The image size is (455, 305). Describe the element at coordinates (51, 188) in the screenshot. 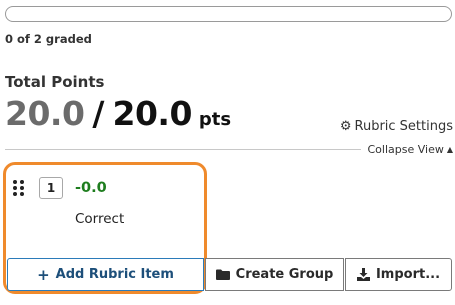

I see `rubric-item-key: 1` at that location.